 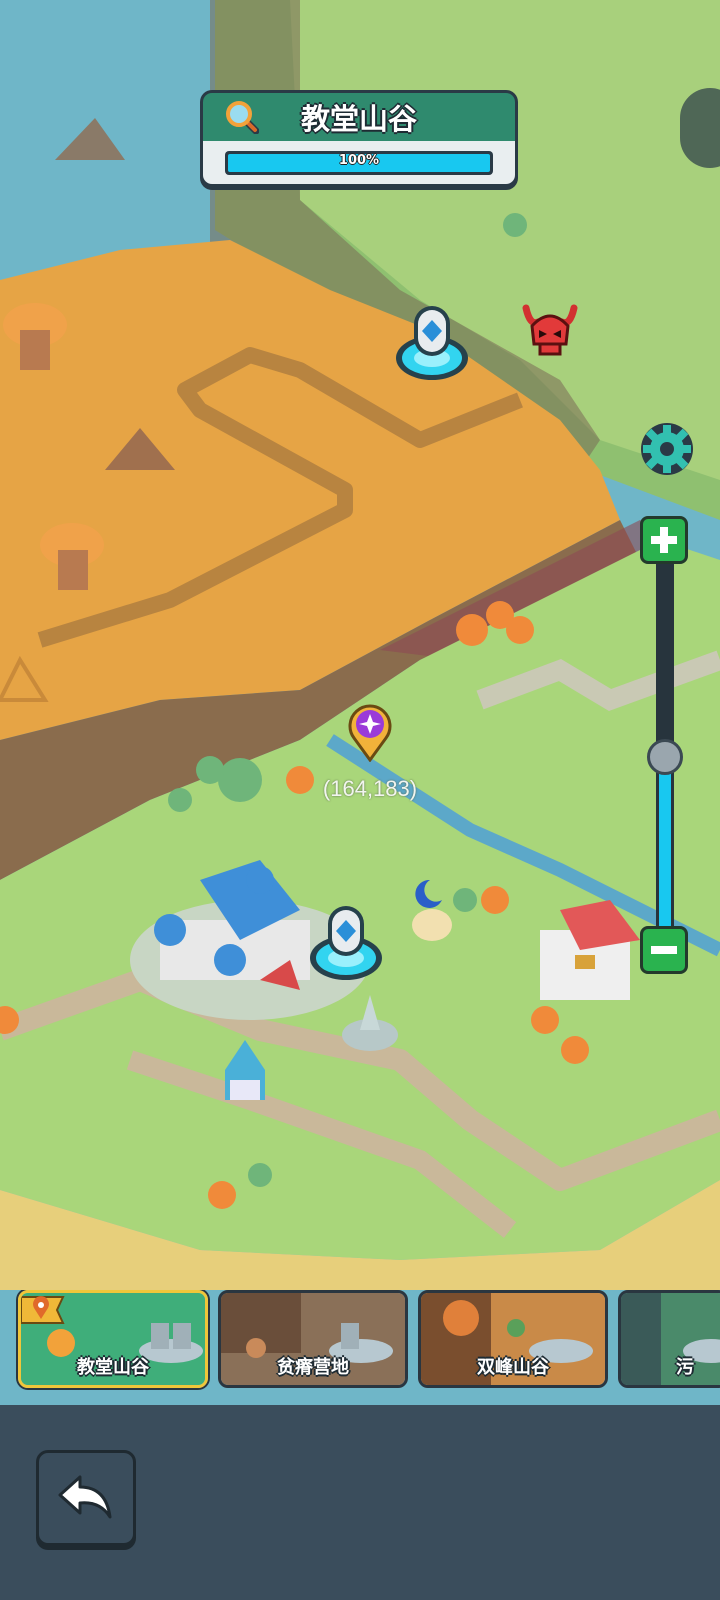 I want to click on region-name: 污, so click(x=685, y=1367).